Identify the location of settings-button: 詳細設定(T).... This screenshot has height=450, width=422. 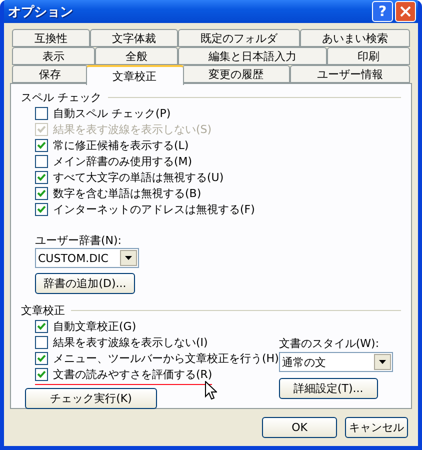
(328, 388).